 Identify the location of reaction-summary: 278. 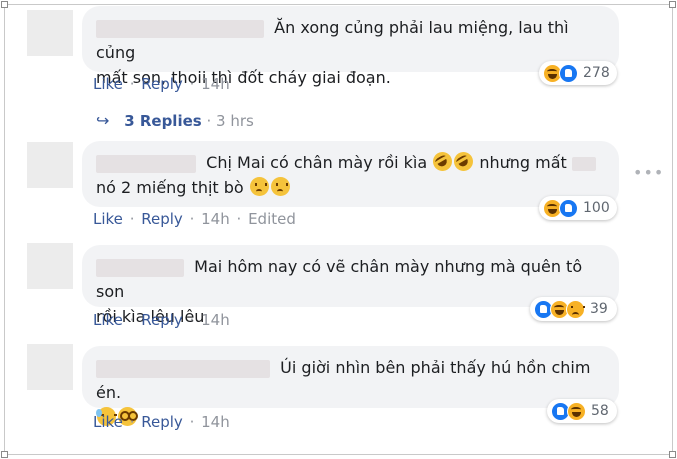
(578, 73).